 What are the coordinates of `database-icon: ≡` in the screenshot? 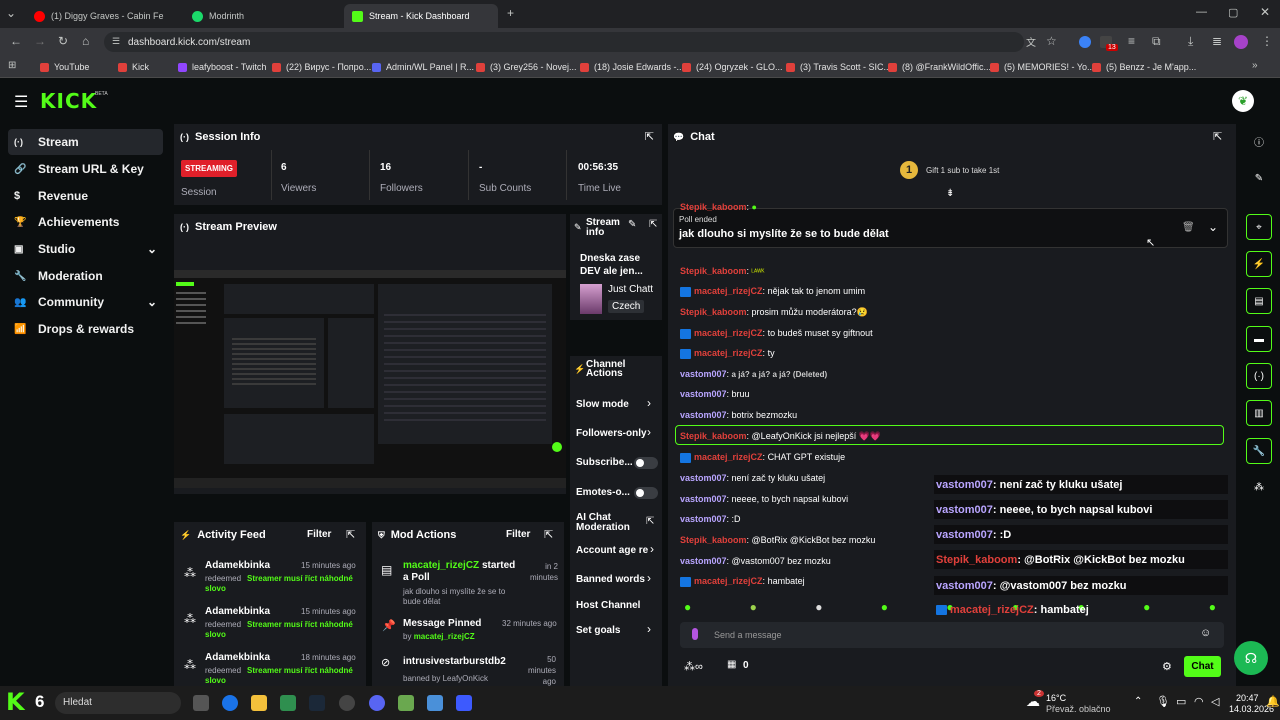 It's located at (1131, 41).